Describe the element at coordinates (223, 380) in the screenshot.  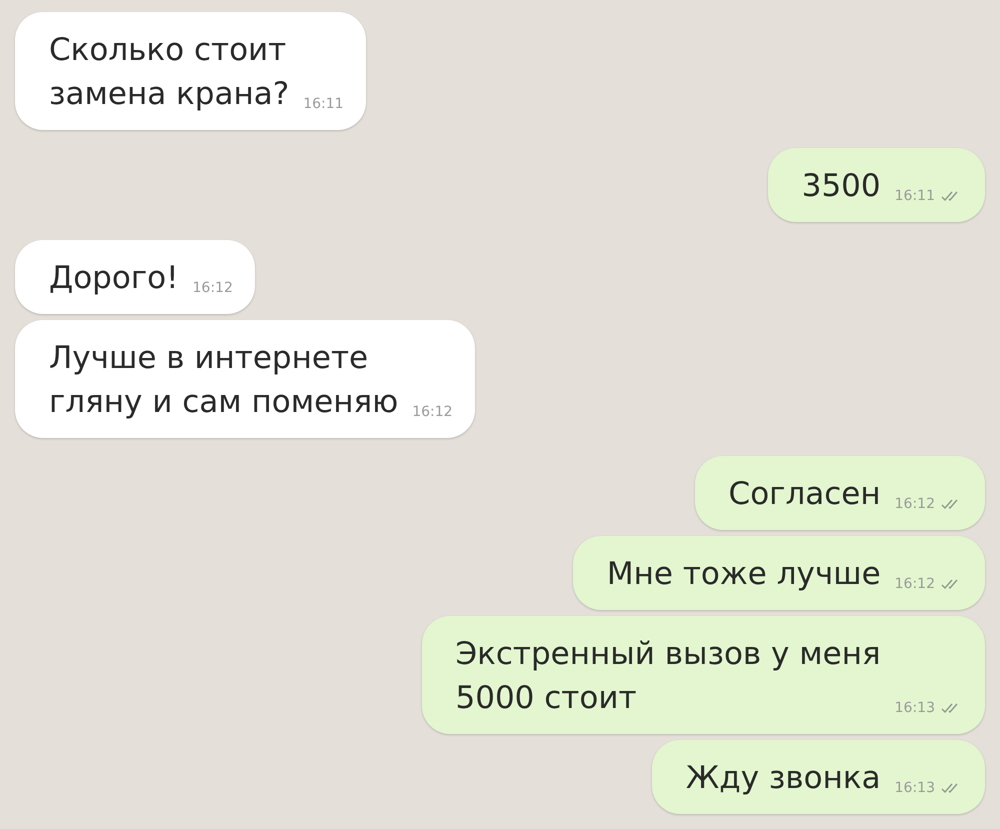
I see `message-text: Лучше в интернете гляну и сам поменяю` at that location.